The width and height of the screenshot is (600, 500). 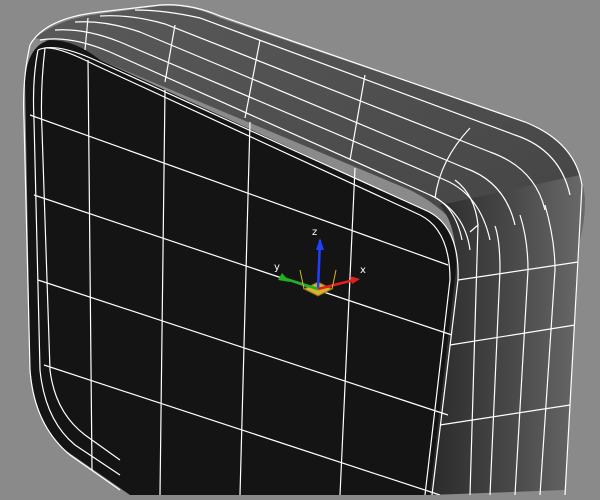 What do you see at coordinates (314, 232) in the screenshot?
I see `gizmo-z-label: z` at bounding box center [314, 232].